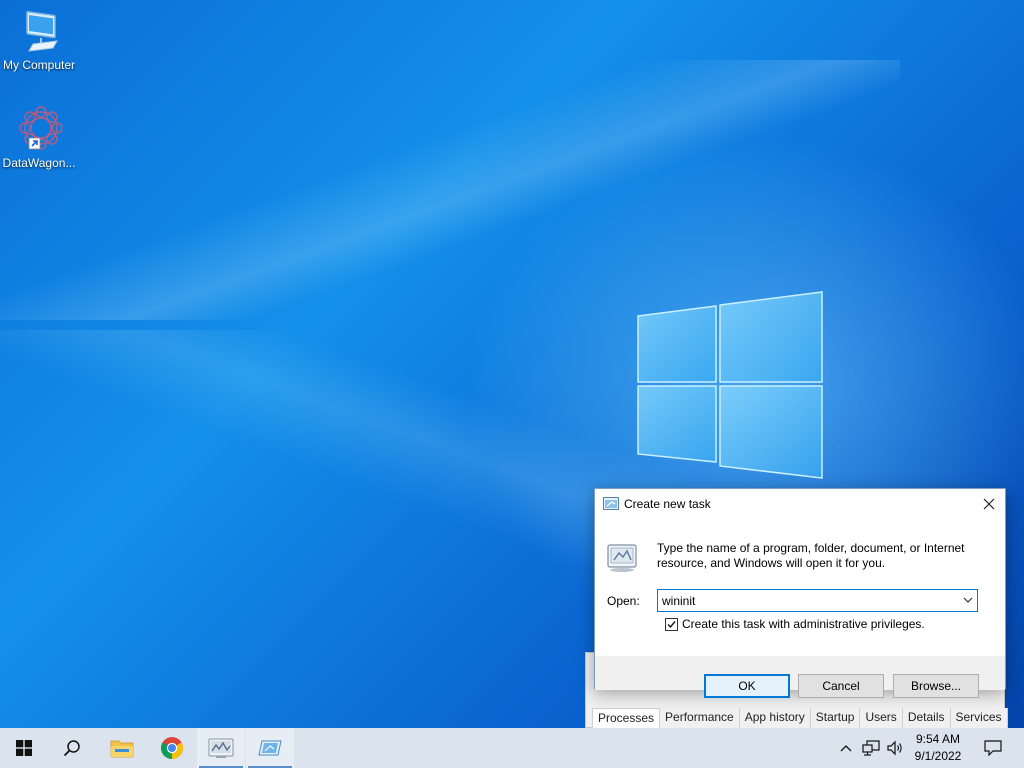 The width and height of the screenshot is (1024, 768). I want to click on chevron-down-icon, so click(968, 600).